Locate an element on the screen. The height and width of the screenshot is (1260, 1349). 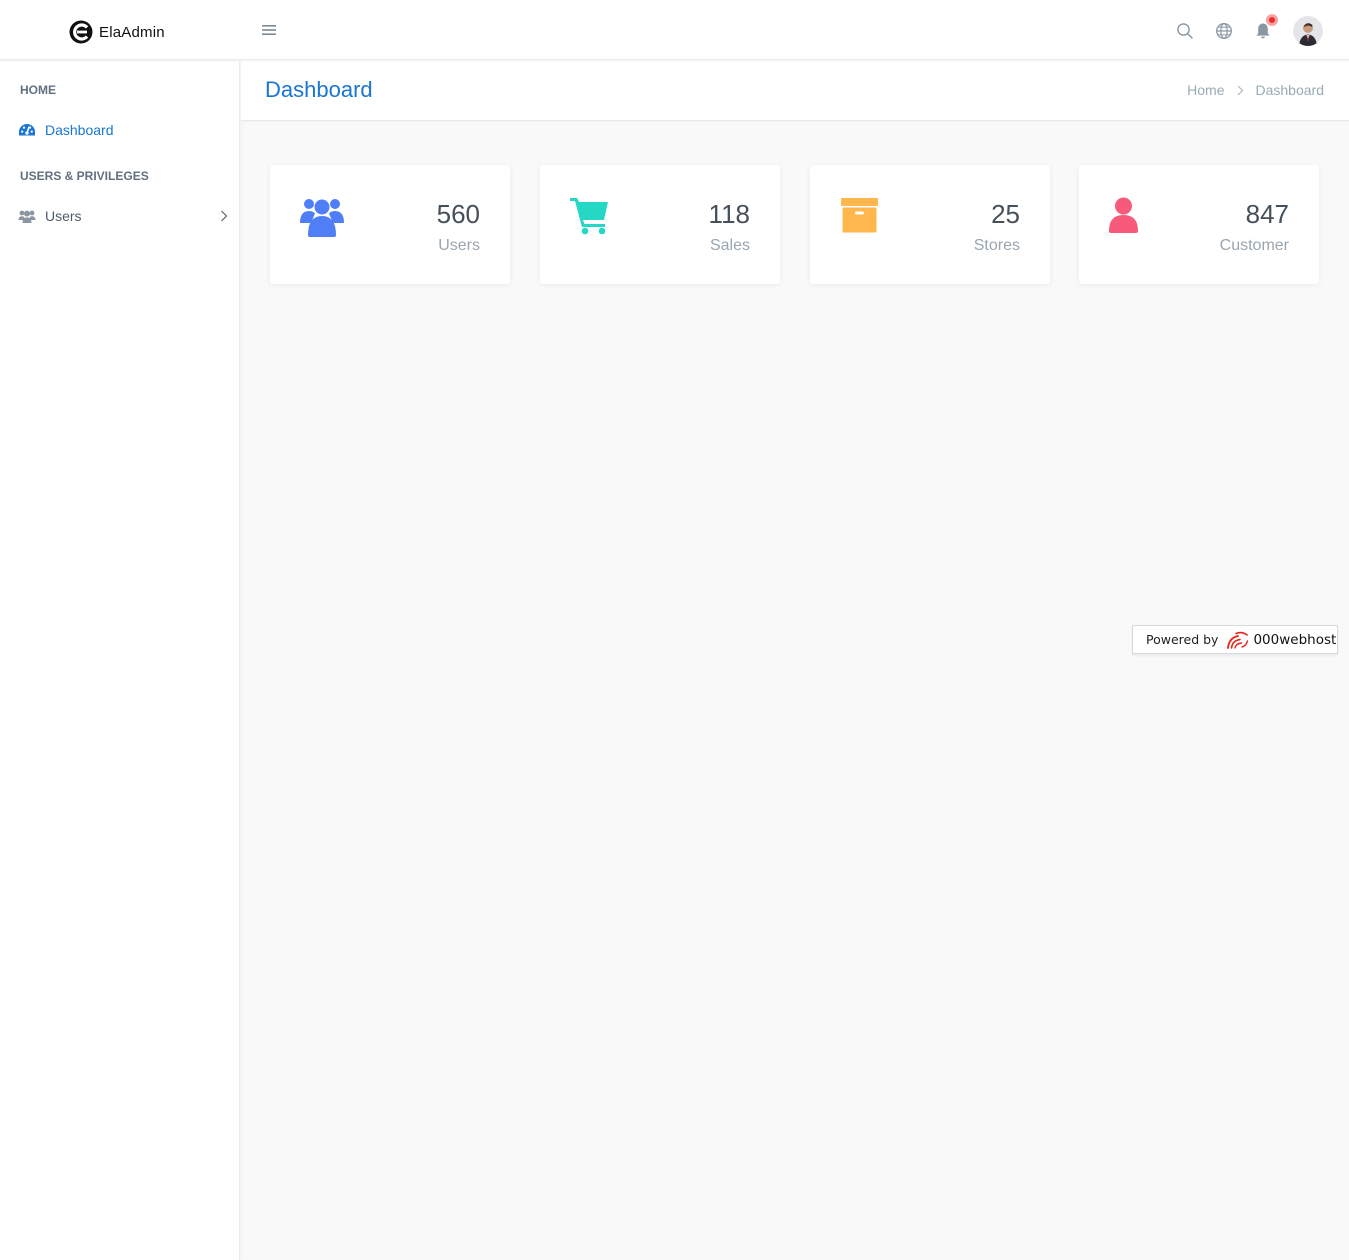
avatar is located at coordinates (1308, 31).